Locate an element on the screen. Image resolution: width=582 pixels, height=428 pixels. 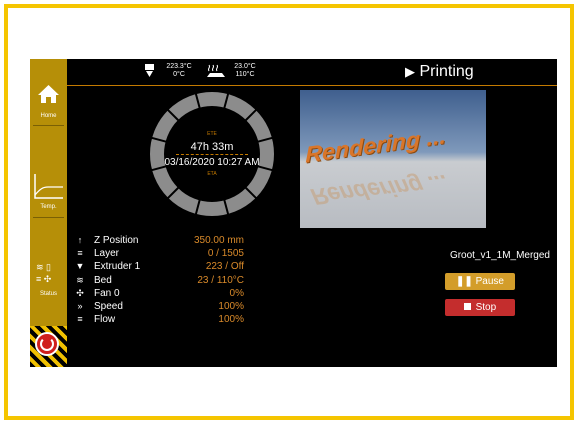
emergency-stop-area is located at coordinates (48, 346).